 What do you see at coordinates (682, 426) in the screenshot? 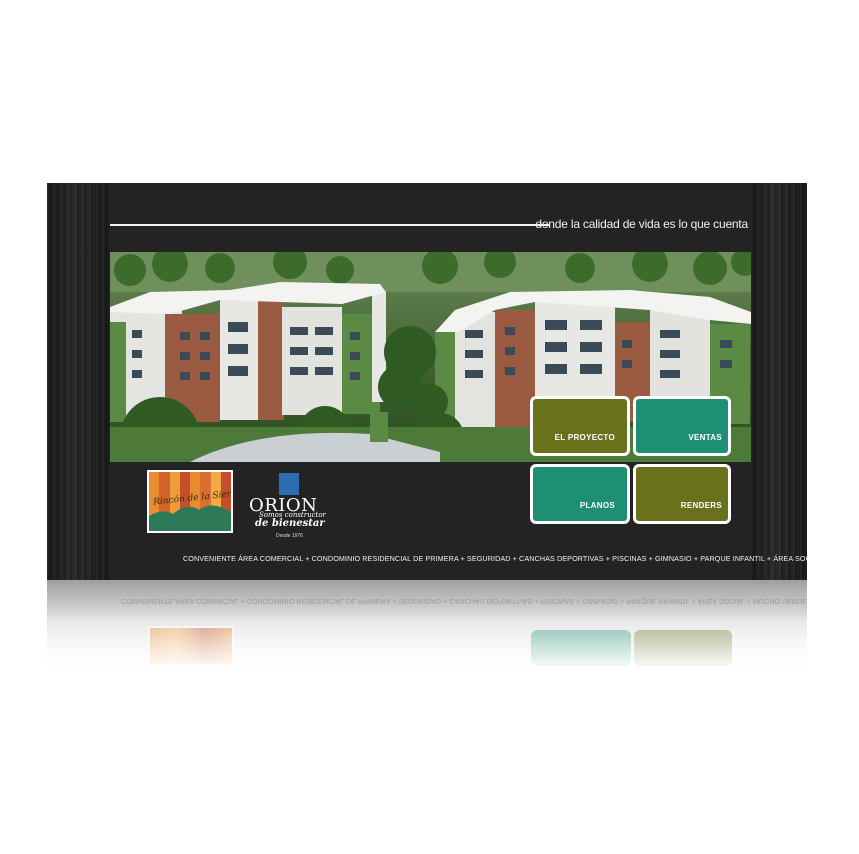
I see `menu-ventas-button: VENTAS` at bounding box center [682, 426].